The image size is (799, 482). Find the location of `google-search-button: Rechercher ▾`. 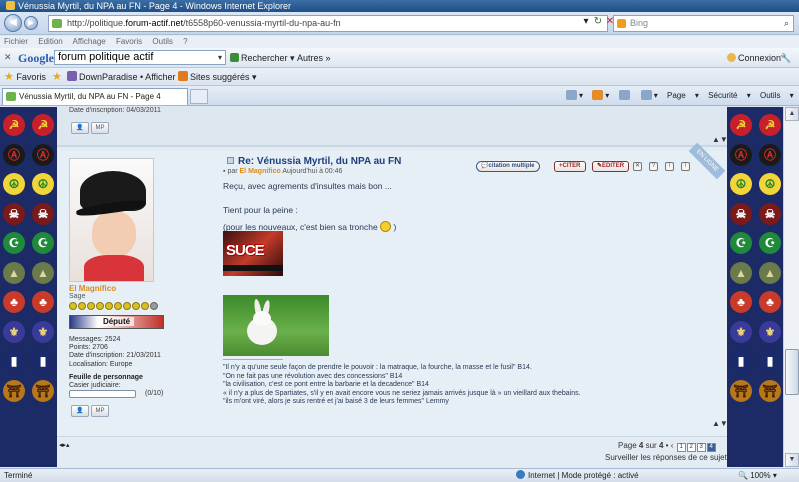

google-search-button: Rechercher ▾ is located at coordinates (262, 58).